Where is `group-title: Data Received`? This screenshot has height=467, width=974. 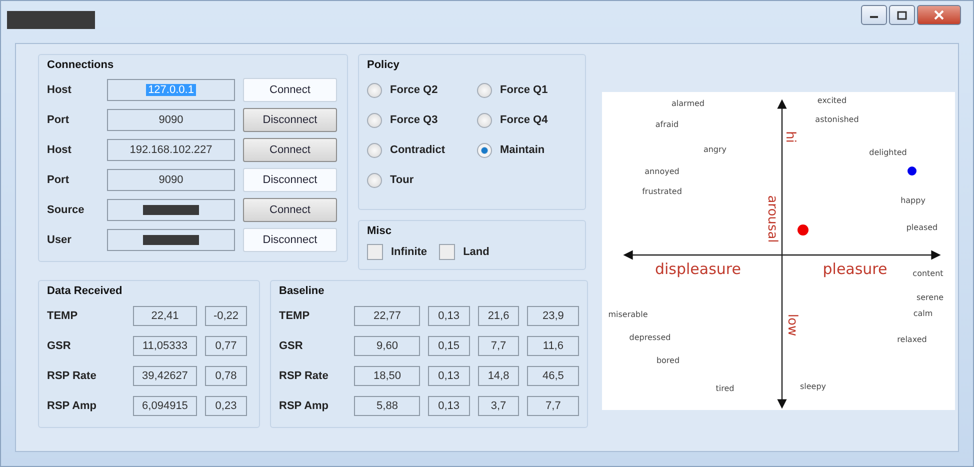
group-title: Data Received is located at coordinates (85, 291).